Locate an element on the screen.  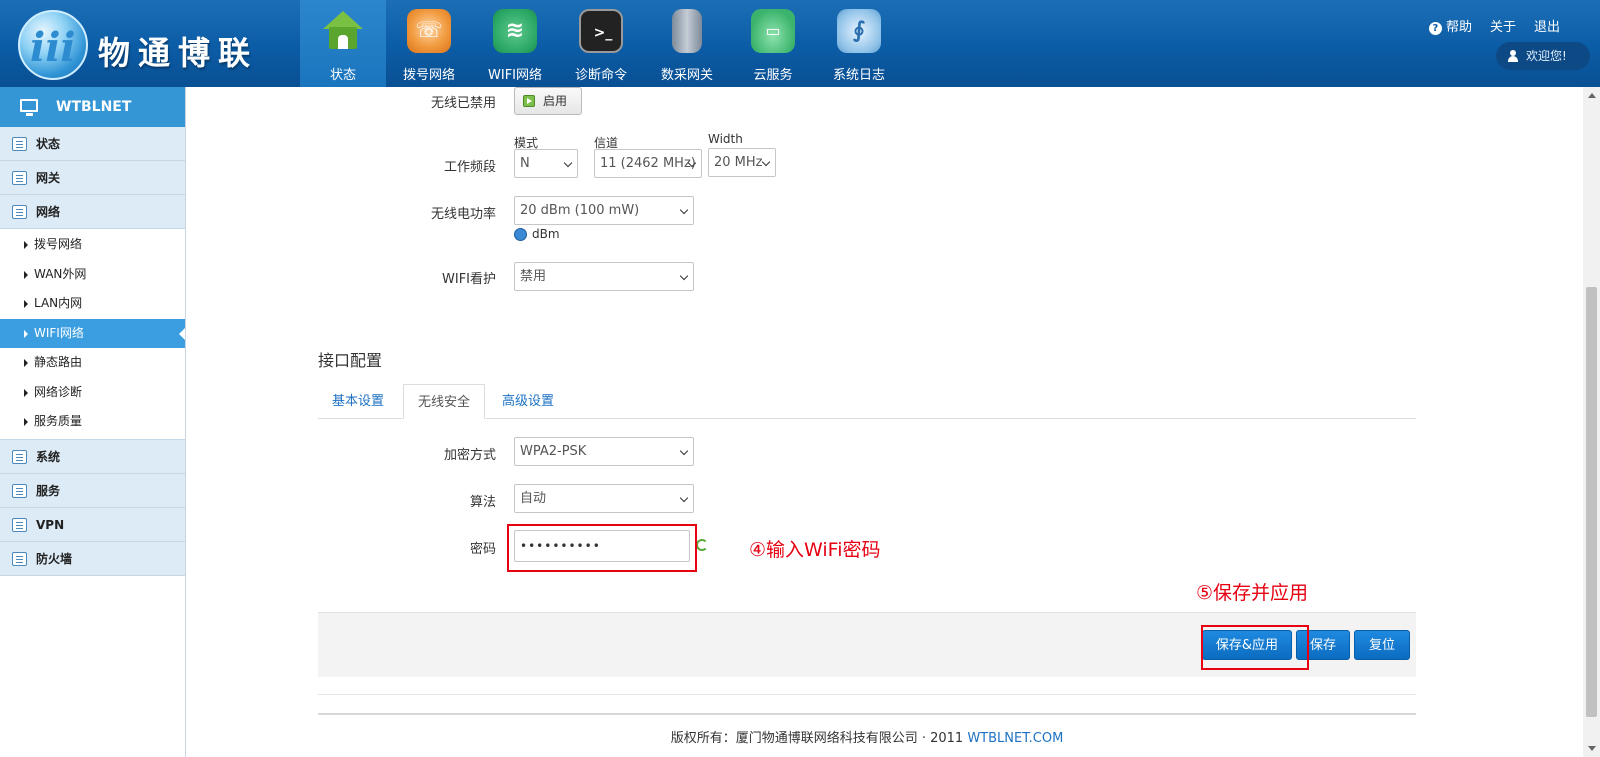
power-select: 20 dBm (100 mW) is located at coordinates (604, 210).